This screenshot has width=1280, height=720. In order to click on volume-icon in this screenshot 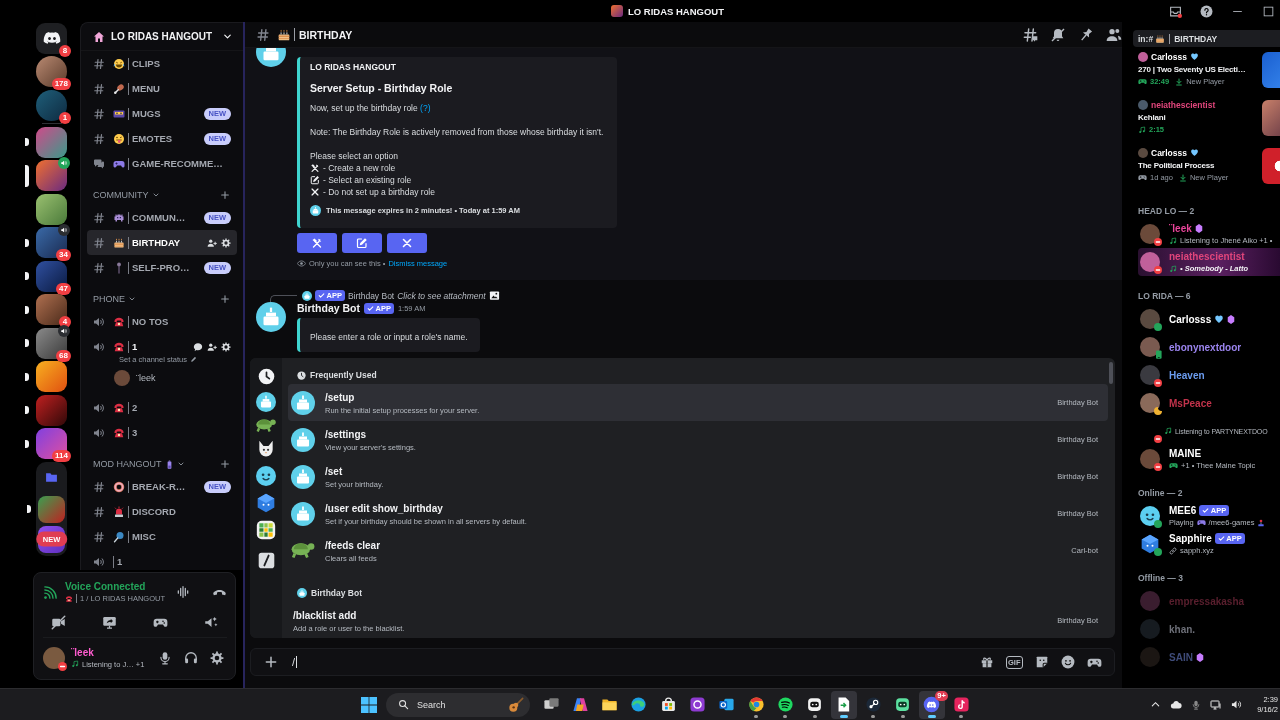, I will do `click(1237, 704)`.